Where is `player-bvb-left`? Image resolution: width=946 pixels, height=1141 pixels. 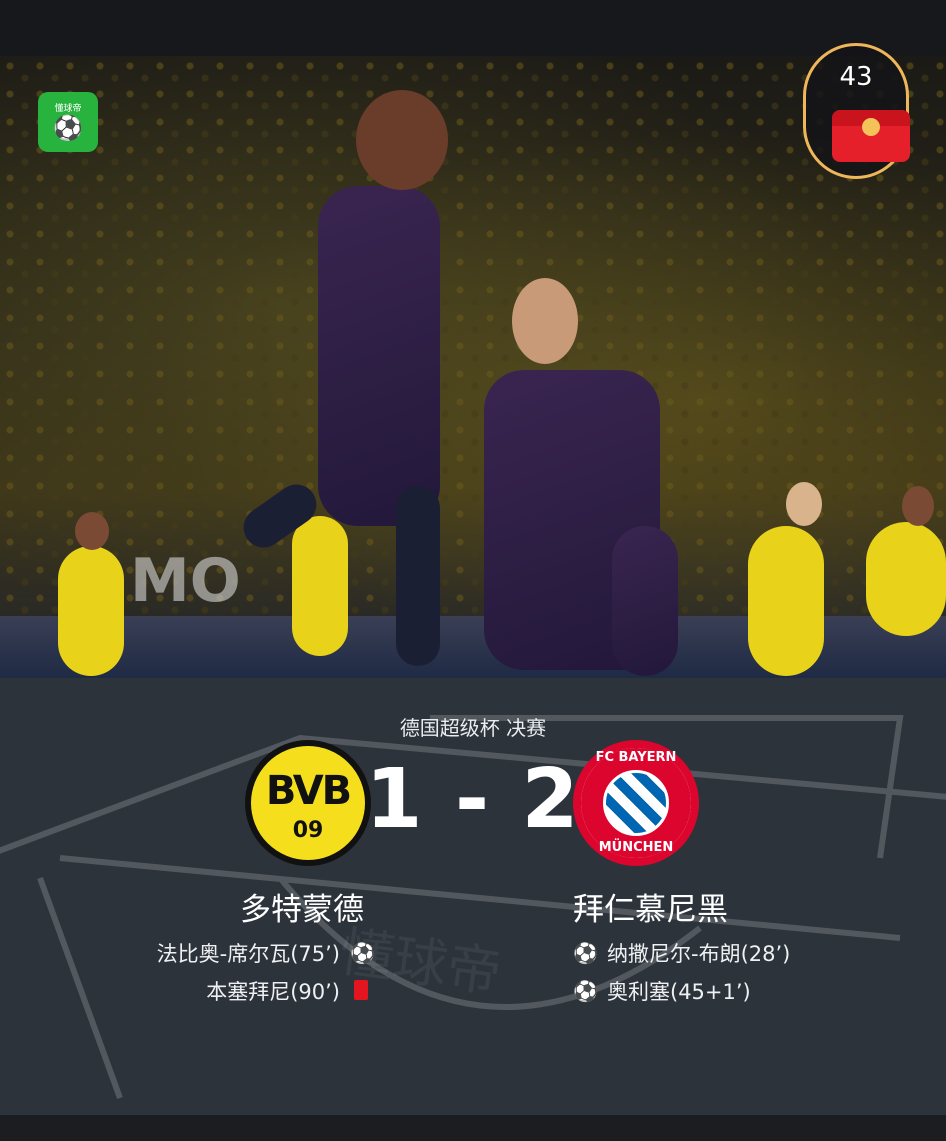
player-bvb-left is located at coordinates (91, 611).